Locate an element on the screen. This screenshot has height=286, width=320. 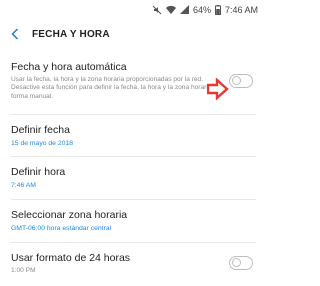
chevron-left-icon is located at coordinates (15, 34).